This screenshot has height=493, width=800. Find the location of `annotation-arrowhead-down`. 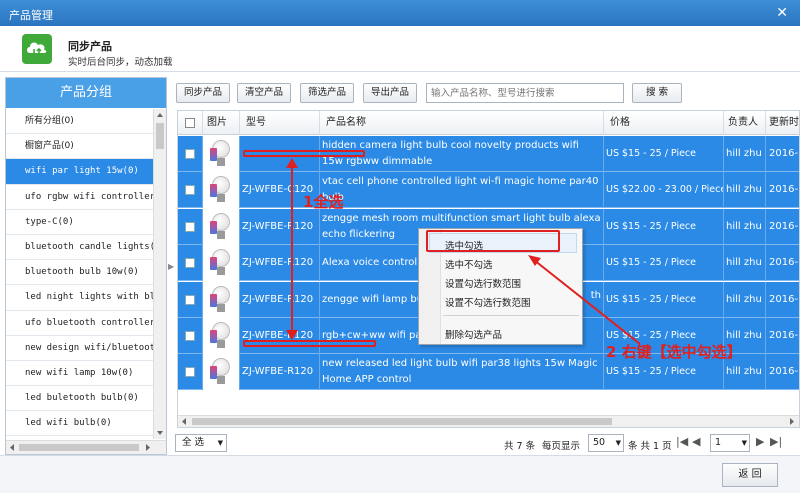

annotation-arrowhead-down is located at coordinates (292, 335).